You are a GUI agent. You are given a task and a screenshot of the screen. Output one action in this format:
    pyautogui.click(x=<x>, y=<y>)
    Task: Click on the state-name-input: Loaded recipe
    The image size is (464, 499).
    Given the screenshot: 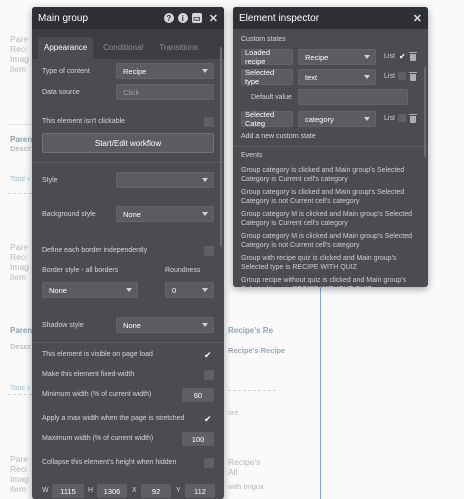 What is the action you would take?
    pyautogui.click(x=267, y=57)
    